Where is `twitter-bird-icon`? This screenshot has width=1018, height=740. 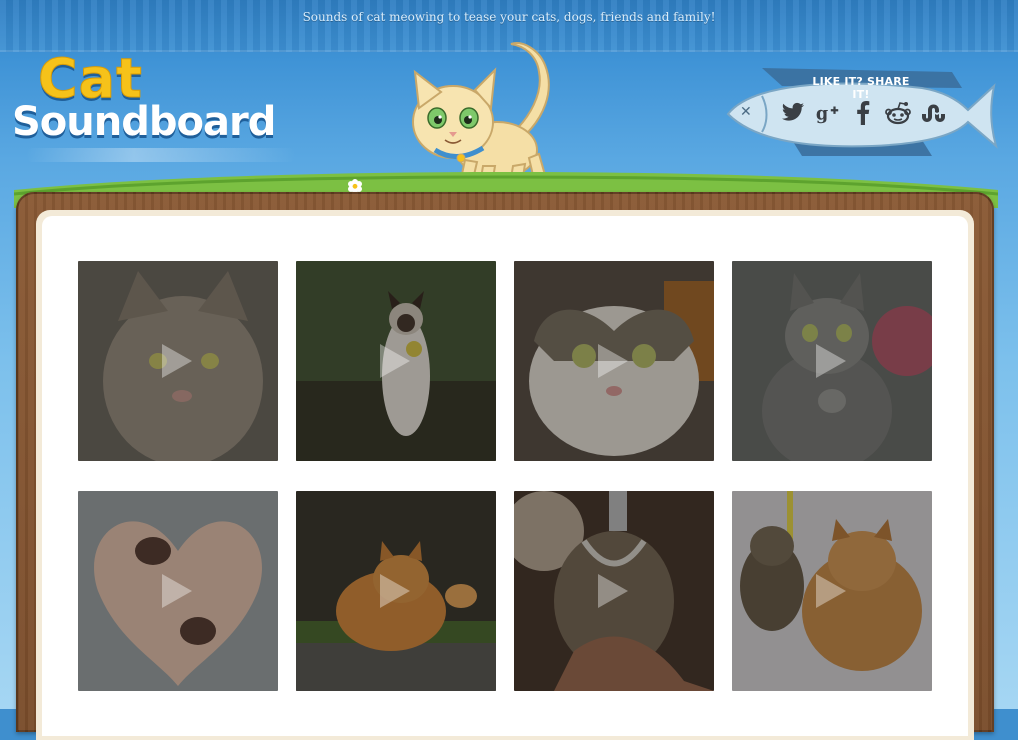 twitter-bird-icon is located at coordinates (793, 111).